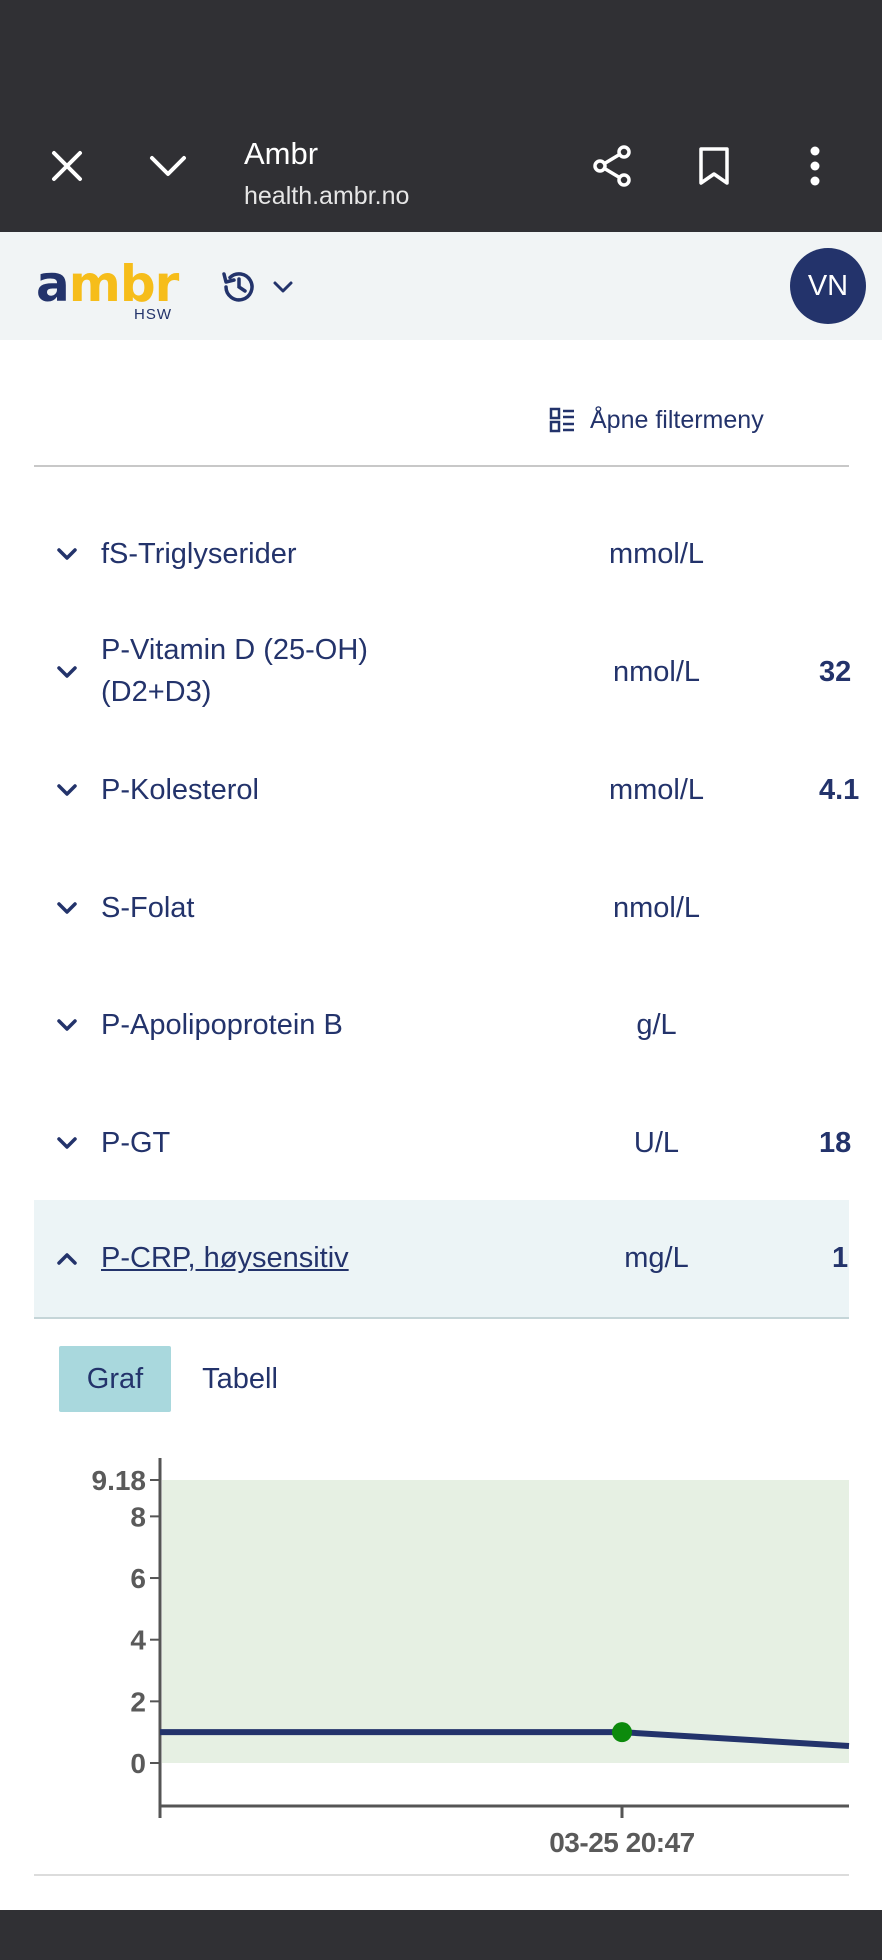  What do you see at coordinates (138, 1763) in the screenshot?
I see `y-tick-label: 0` at bounding box center [138, 1763].